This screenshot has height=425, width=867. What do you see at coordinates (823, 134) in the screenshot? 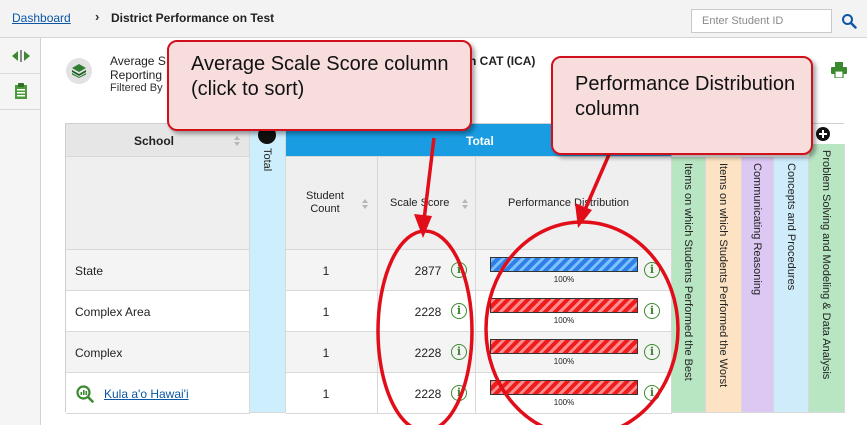
I see `plus-circle-icon` at bounding box center [823, 134].